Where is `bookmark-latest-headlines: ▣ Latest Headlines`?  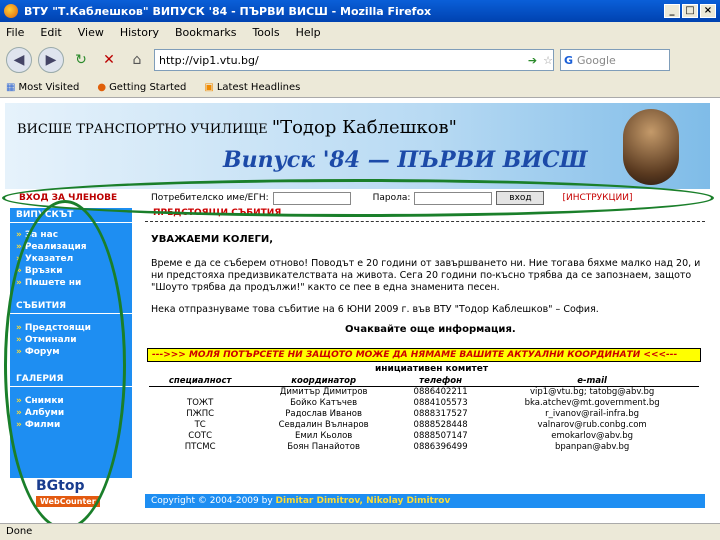 bookmark-latest-headlines: ▣ Latest Headlines is located at coordinates (252, 87).